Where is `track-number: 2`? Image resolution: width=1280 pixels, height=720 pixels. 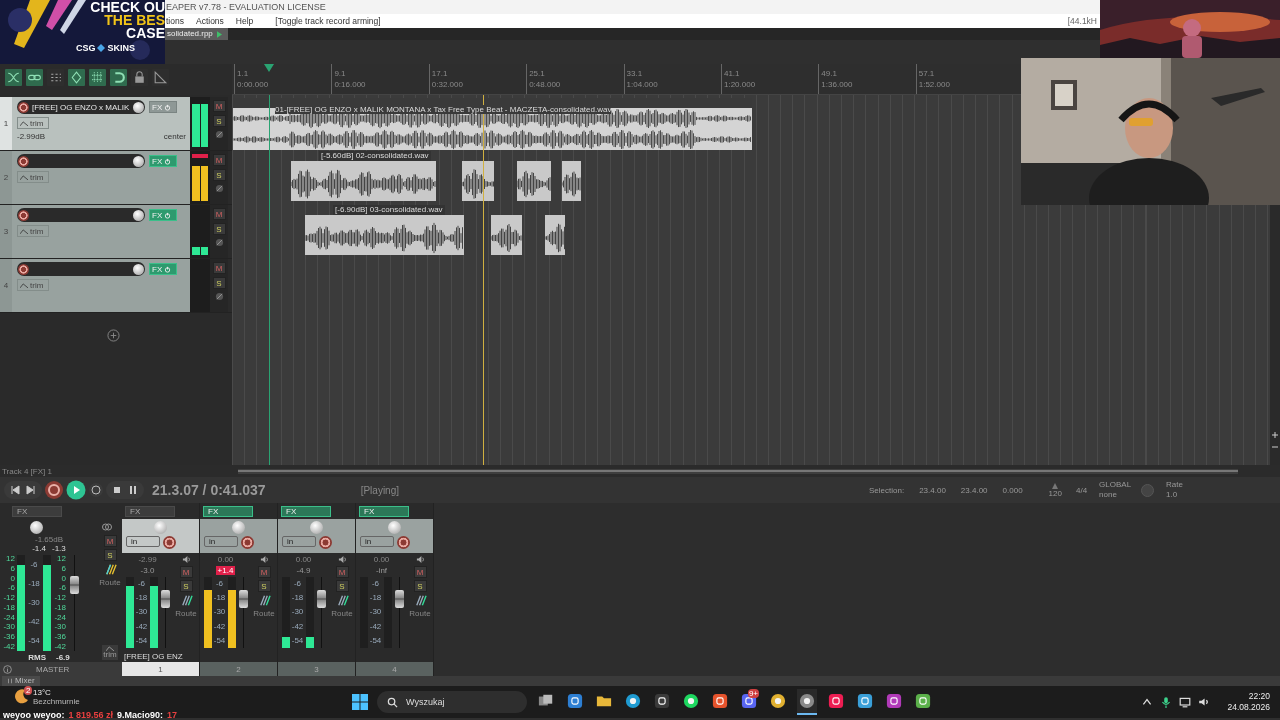 track-number: 2 is located at coordinates (6, 177).